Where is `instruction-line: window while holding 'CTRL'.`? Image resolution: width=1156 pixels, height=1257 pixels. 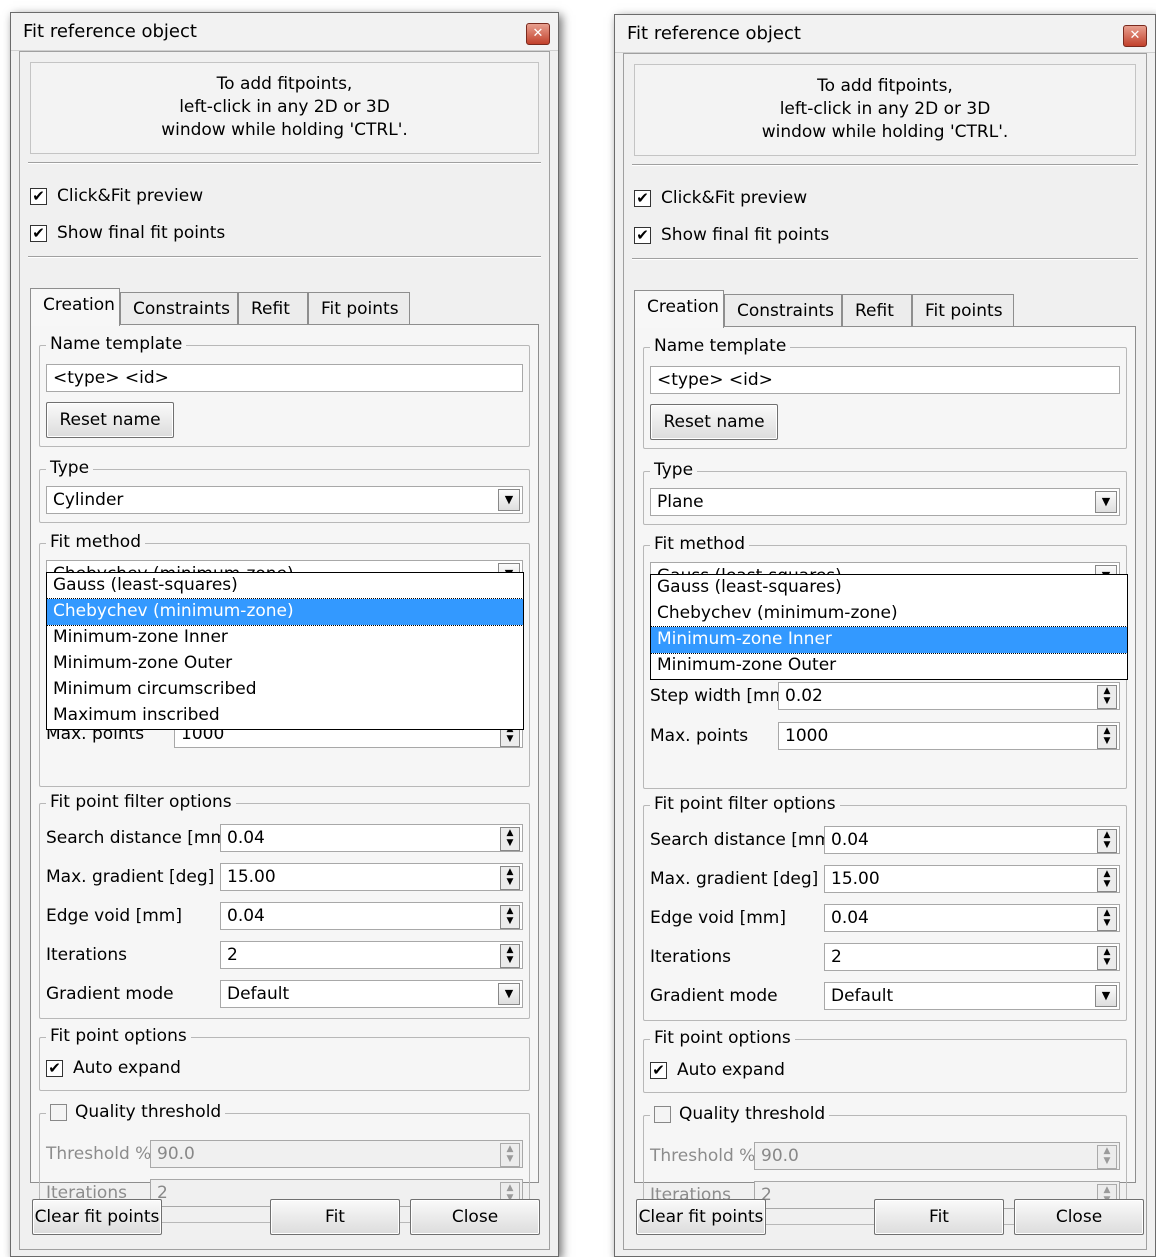
instruction-line: window while holding 'CTRL'. is located at coordinates (284, 130).